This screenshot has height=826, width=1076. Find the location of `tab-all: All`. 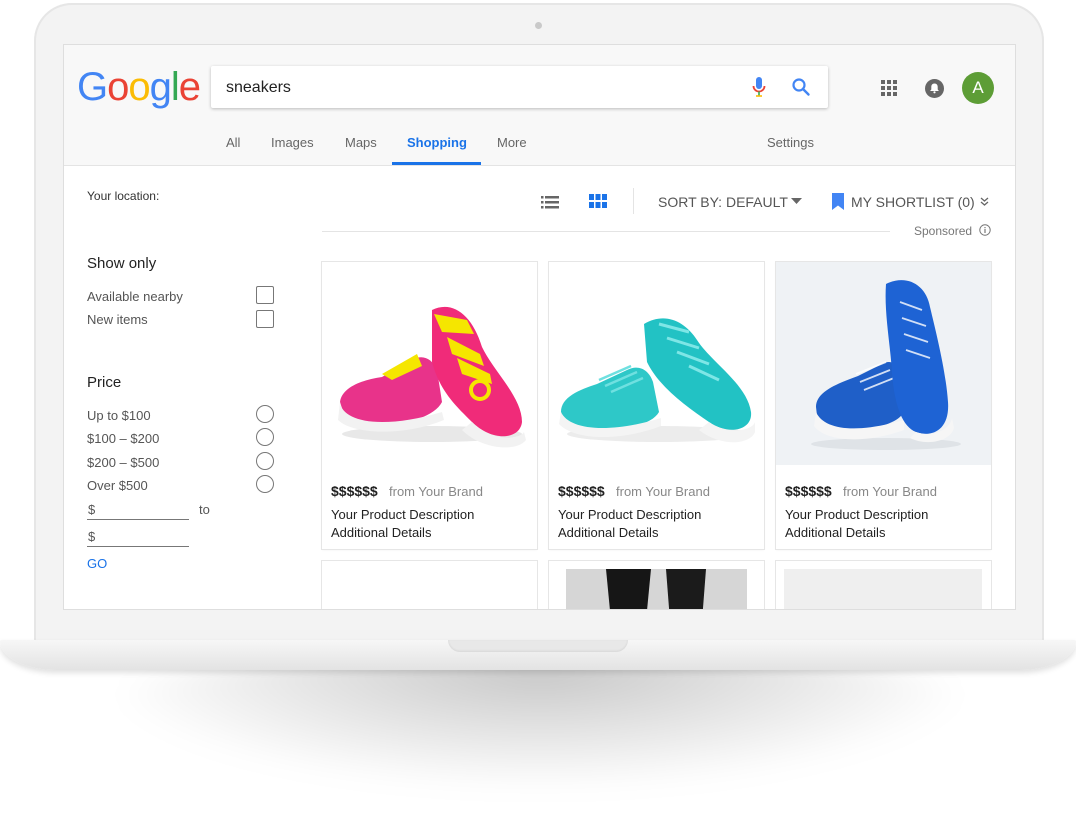

tab-all: All is located at coordinates (233, 142).